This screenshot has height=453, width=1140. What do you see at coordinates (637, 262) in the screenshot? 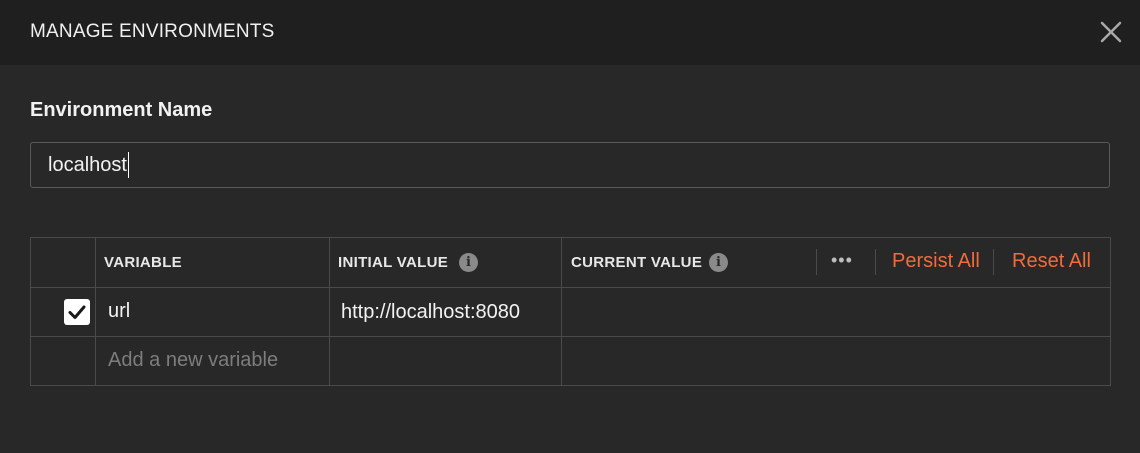
I see `column-header-current-value: CURRENT VALUE` at bounding box center [637, 262].